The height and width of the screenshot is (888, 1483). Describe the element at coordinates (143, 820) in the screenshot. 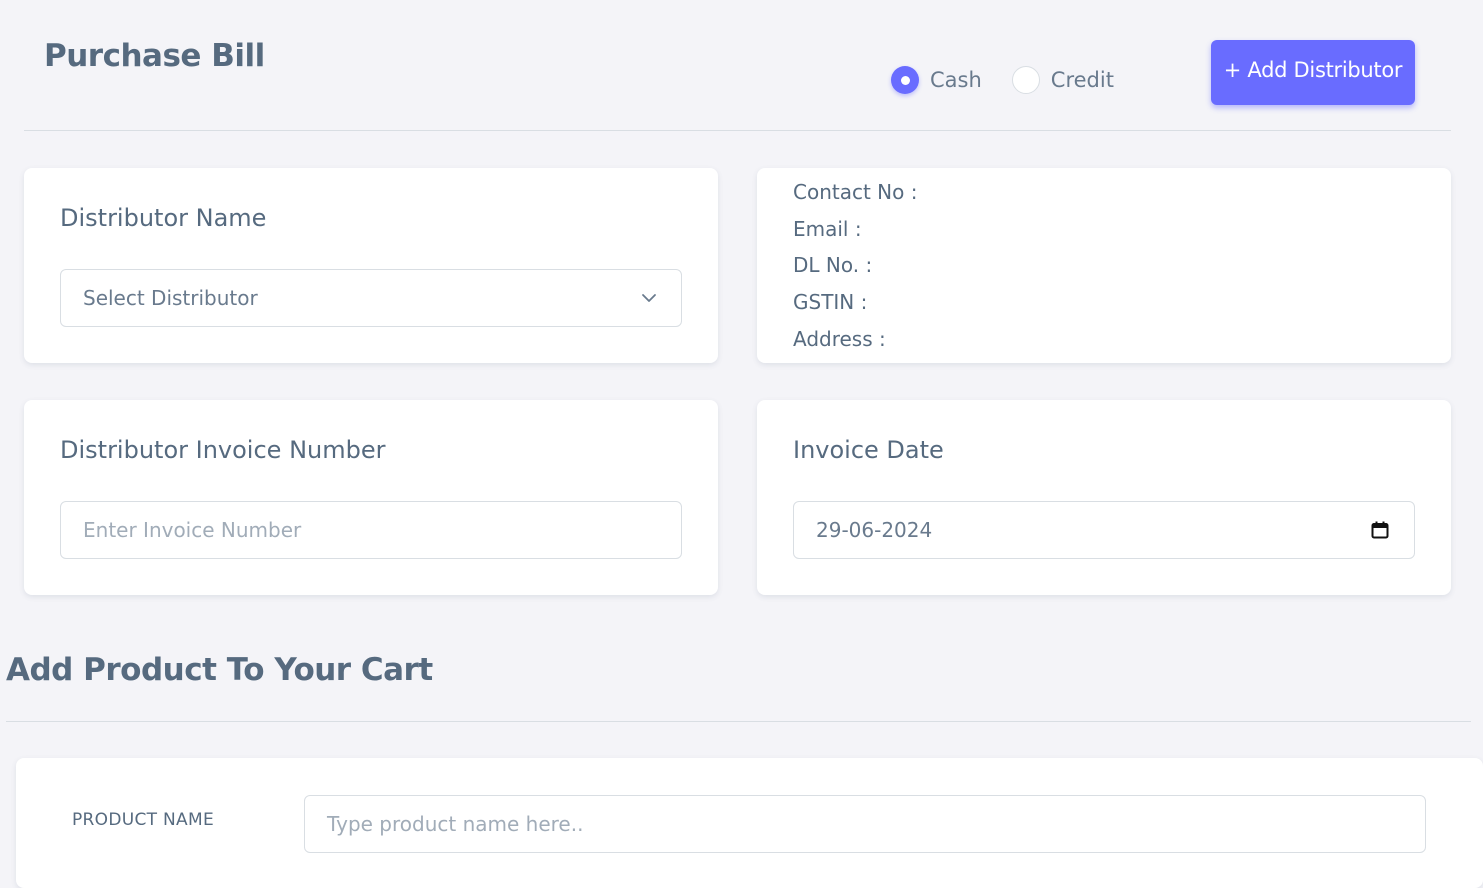

I see `product-name-label: PRODUCT NAME` at that location.